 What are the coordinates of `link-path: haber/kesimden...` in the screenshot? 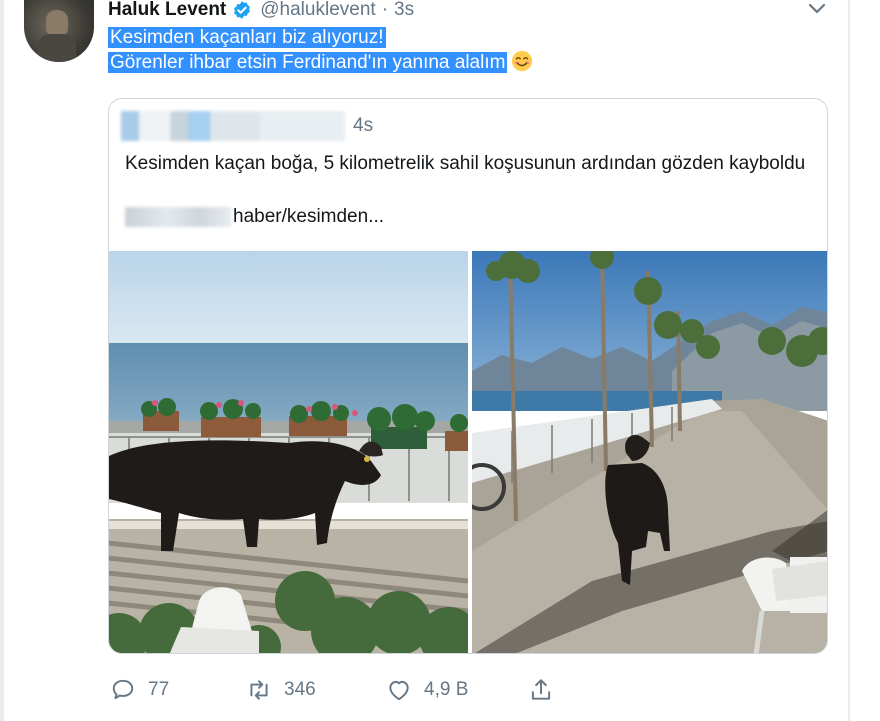 It's located at (309, 216).